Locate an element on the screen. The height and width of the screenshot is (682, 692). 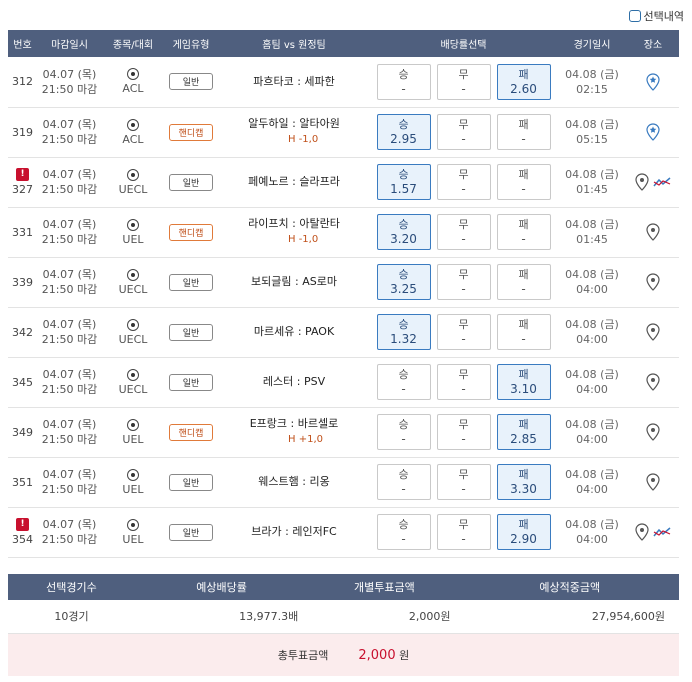
away-team: AS로마 is located at coordinates (319, 281).